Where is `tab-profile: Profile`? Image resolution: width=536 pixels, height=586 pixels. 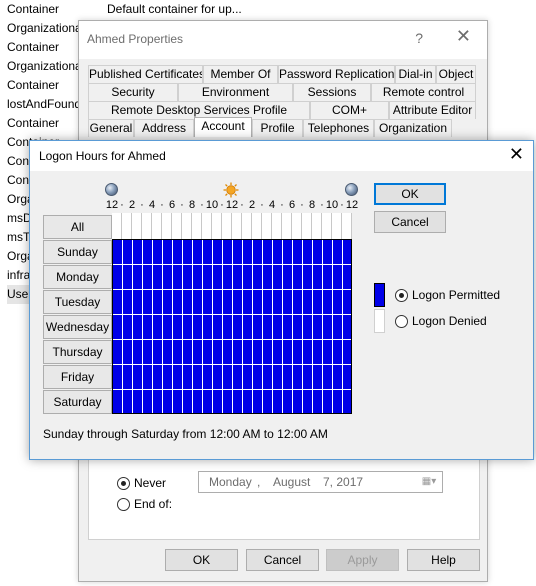 tab-profile: Profile is located at coordinates (277, 128).